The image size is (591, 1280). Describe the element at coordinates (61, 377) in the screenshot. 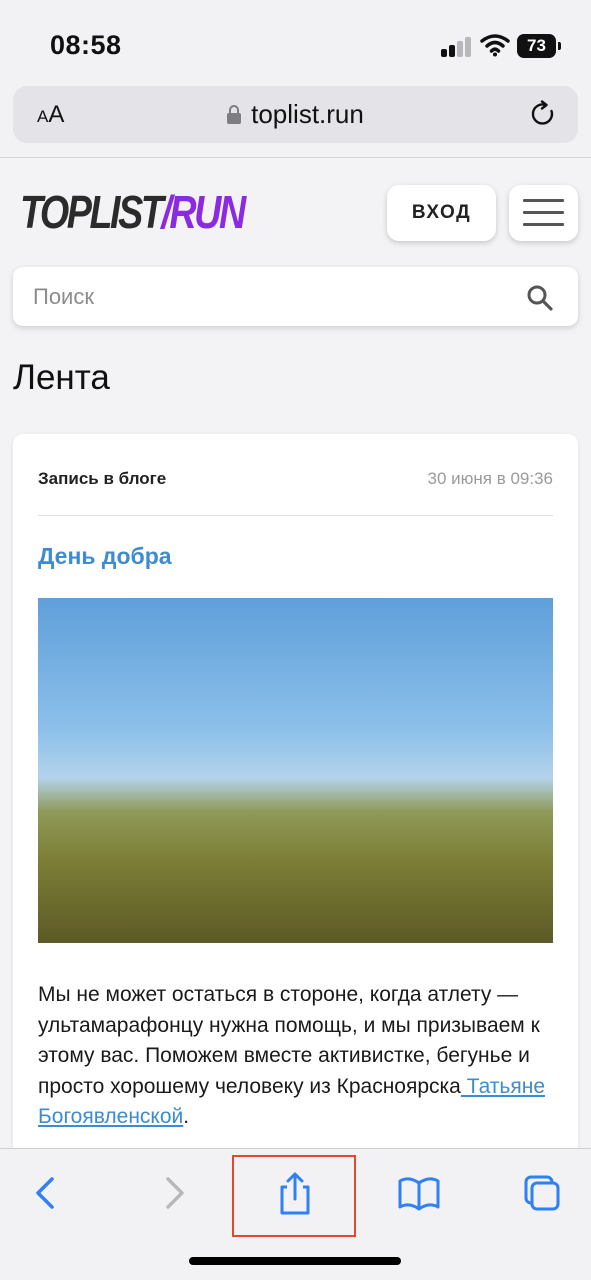

I see `page-title: Лента` at that location.